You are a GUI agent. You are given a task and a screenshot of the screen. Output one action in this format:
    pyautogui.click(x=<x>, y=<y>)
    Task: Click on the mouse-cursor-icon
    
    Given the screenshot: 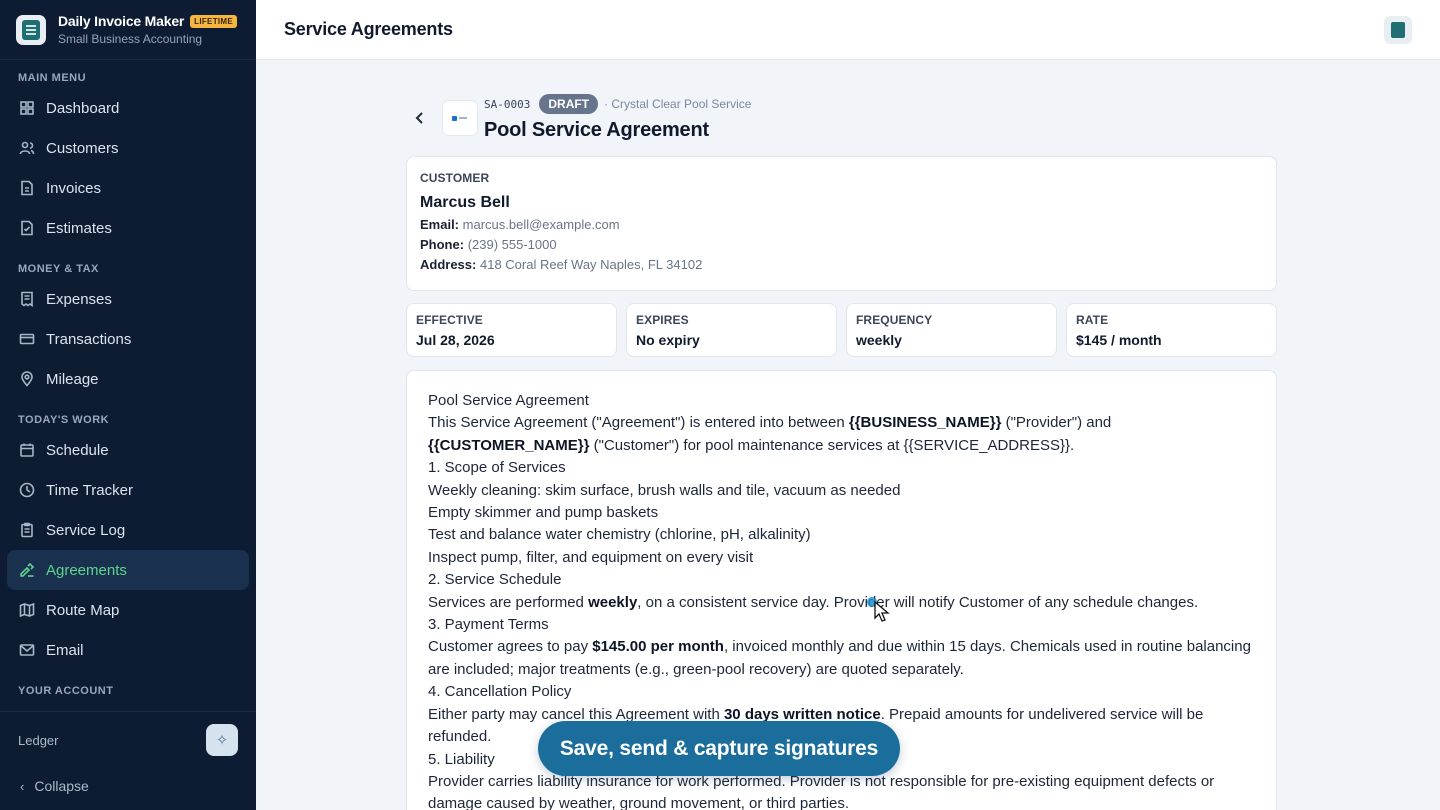 What is the action you would take?
    pyautogui.click(x=878, y=609)
    